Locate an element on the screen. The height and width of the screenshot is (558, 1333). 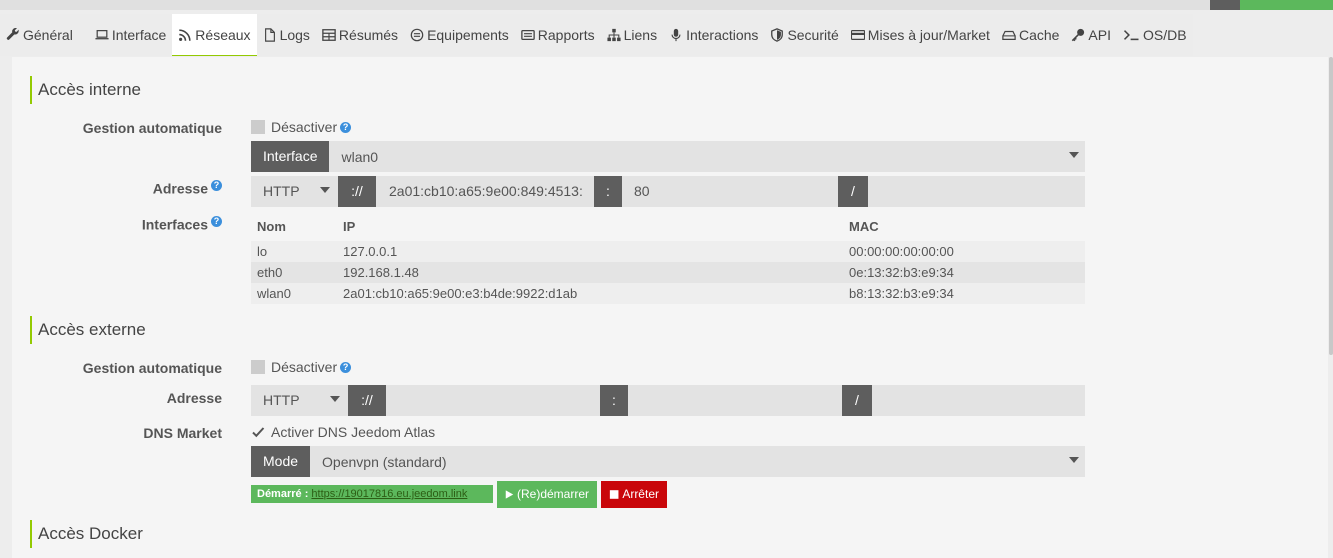
shield-icon is located at coordinates (777, 35).